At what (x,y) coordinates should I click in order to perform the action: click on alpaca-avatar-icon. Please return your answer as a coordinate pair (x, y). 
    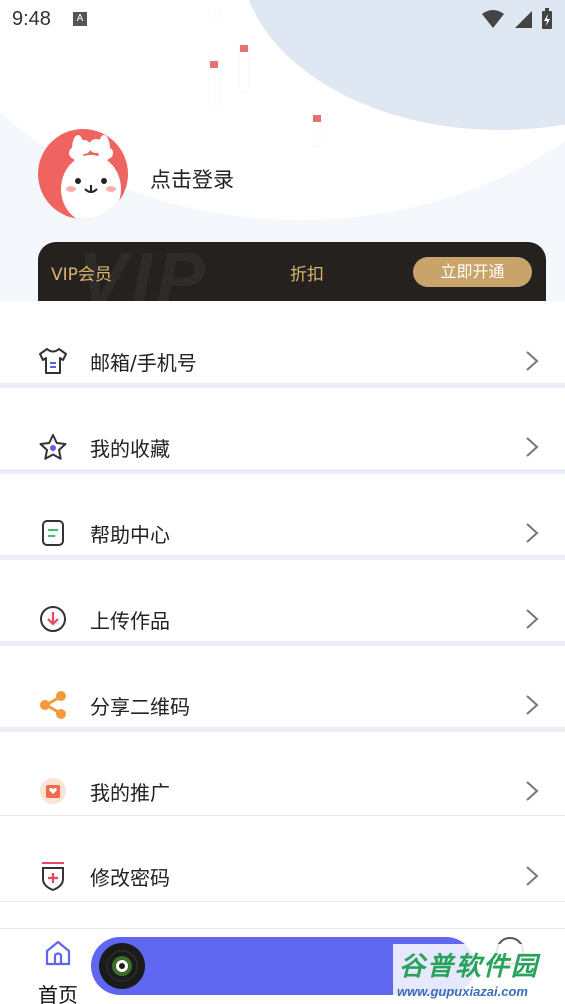
    Looking at the image, I should click on (83, 174).